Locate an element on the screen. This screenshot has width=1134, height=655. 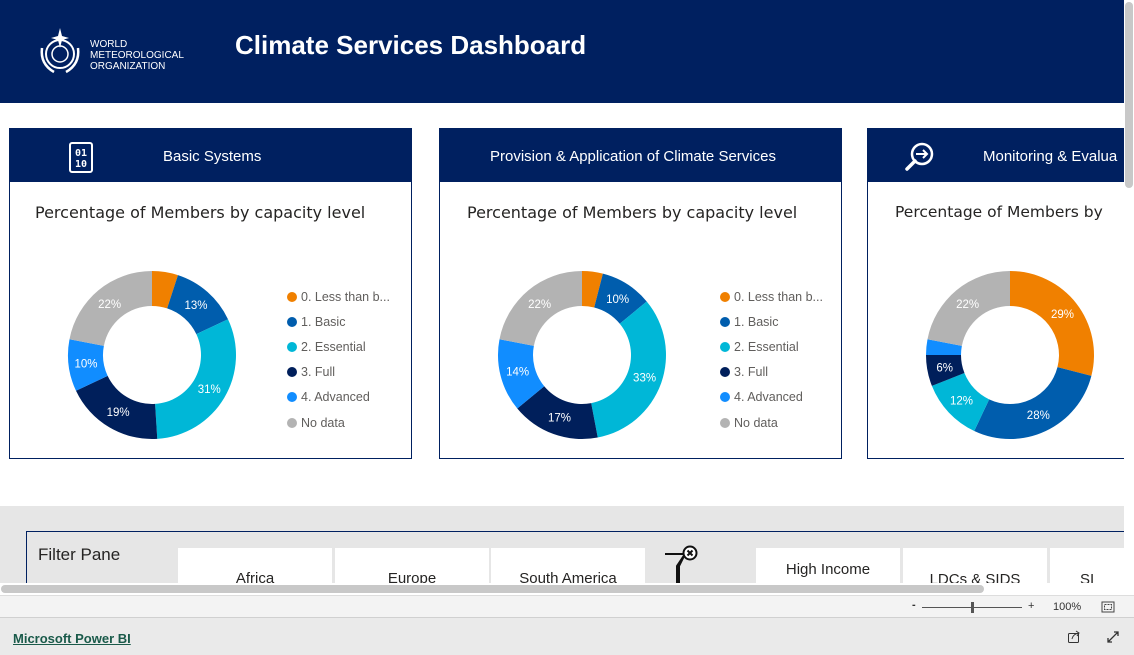
wmo-logo: WORLD METEOROLOGICAL ORGANIZATION is located at coordinates (116, 52).